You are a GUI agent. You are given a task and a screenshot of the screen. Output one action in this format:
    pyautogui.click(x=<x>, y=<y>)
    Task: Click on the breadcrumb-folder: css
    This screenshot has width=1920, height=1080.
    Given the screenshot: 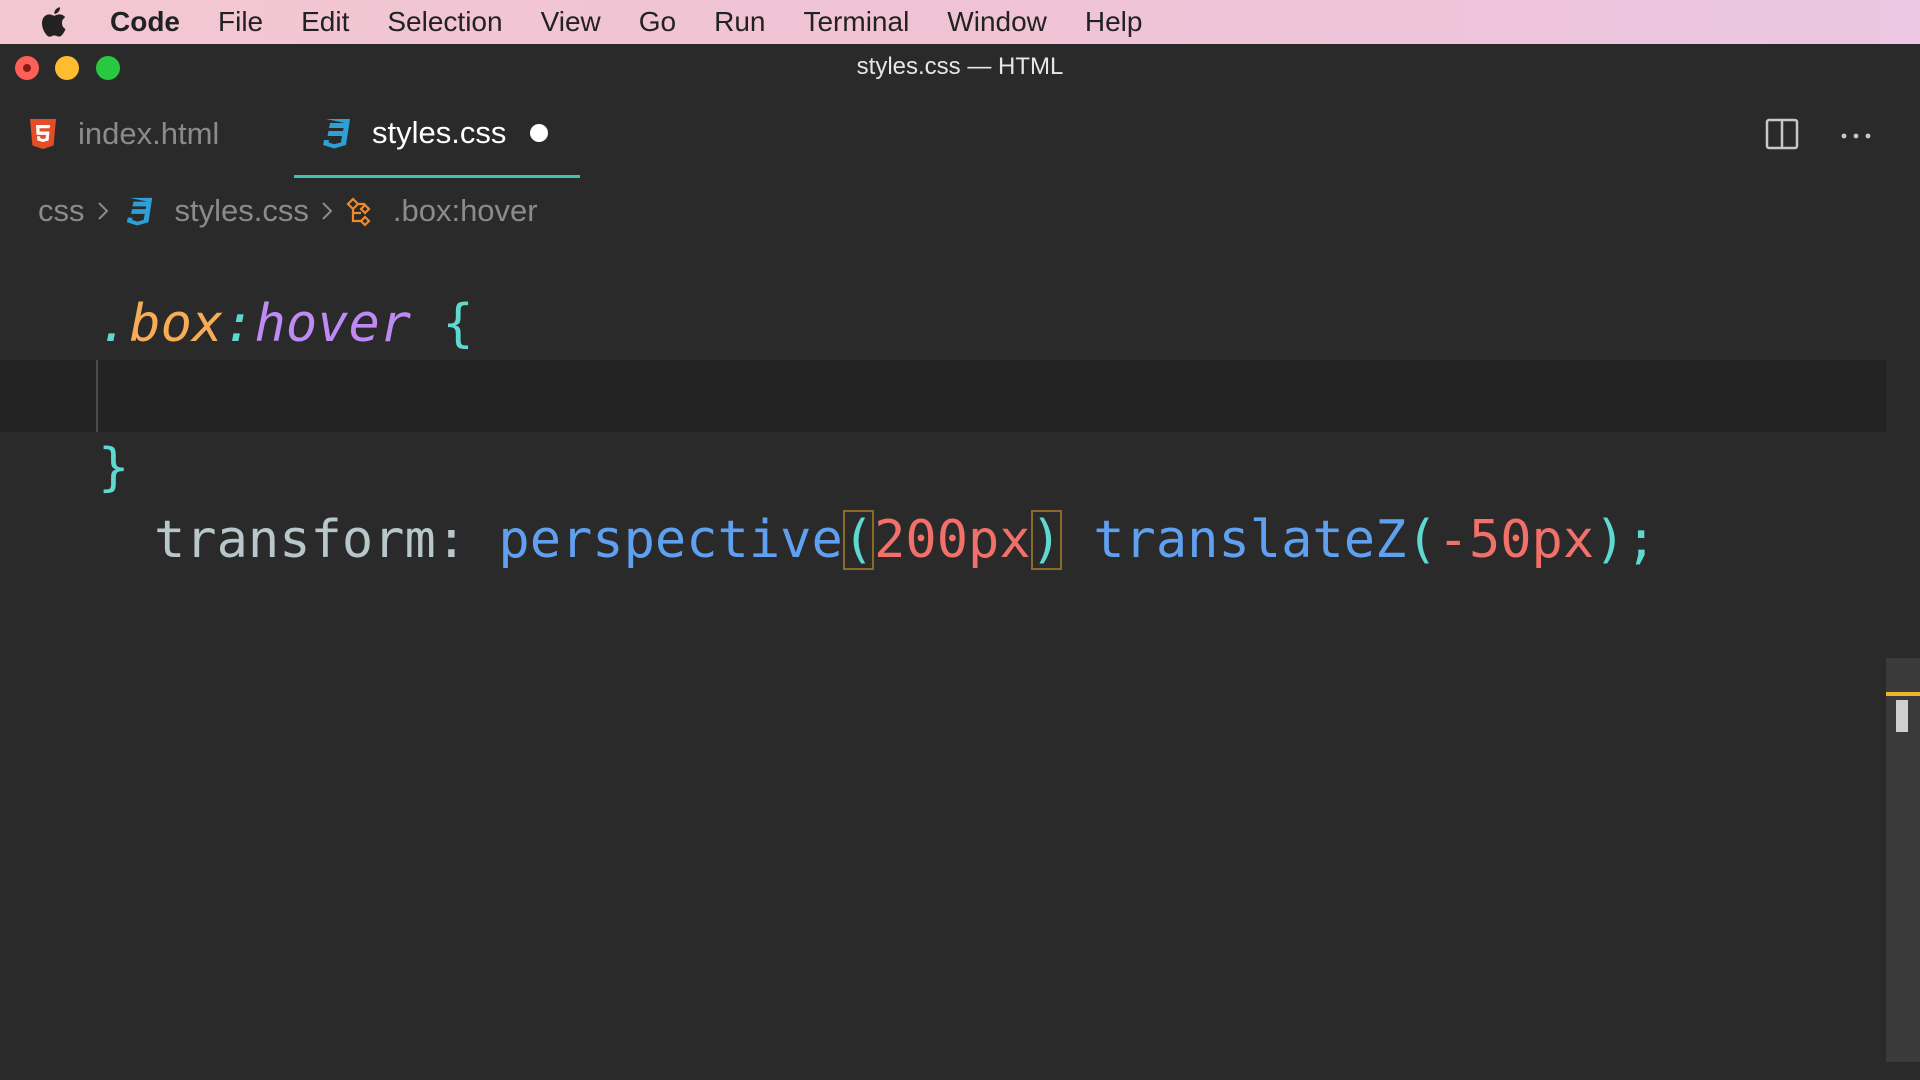 What is the action you would take?
    pyautogui.click(x=61, y=211)
    